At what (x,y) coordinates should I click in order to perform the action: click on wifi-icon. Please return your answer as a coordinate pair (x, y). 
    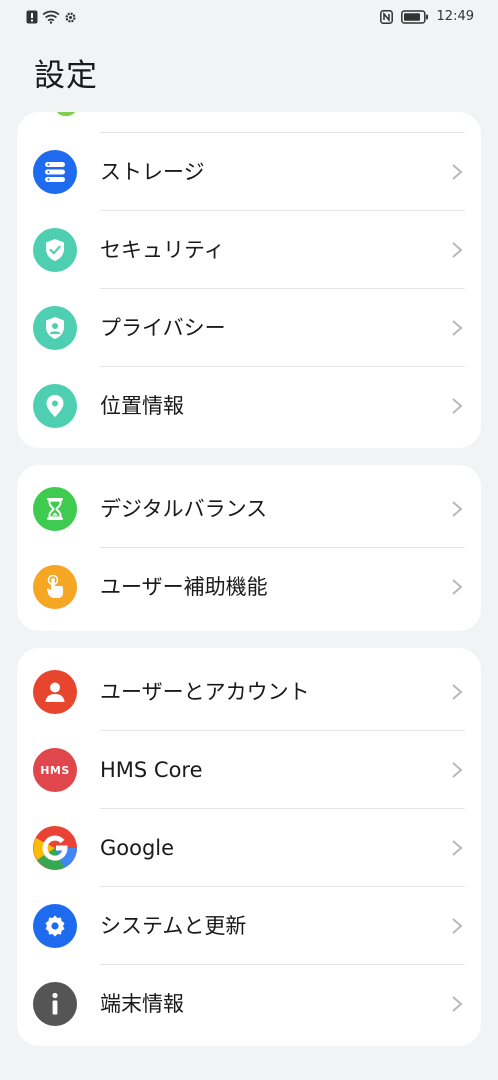
    Looking at the image, I should click on (51, 17).